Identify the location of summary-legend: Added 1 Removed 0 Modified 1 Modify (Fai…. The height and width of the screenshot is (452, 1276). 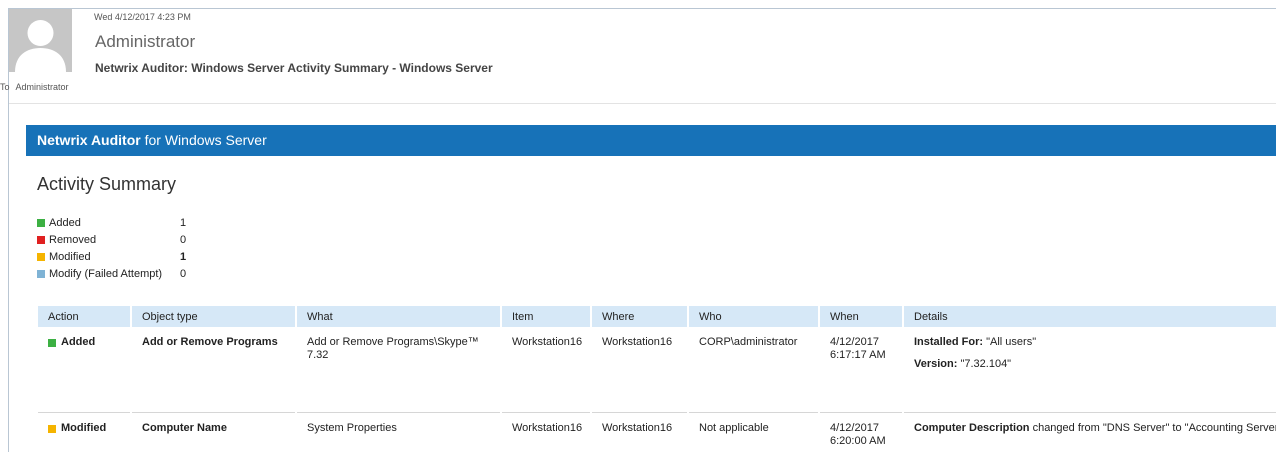
(111, 248).